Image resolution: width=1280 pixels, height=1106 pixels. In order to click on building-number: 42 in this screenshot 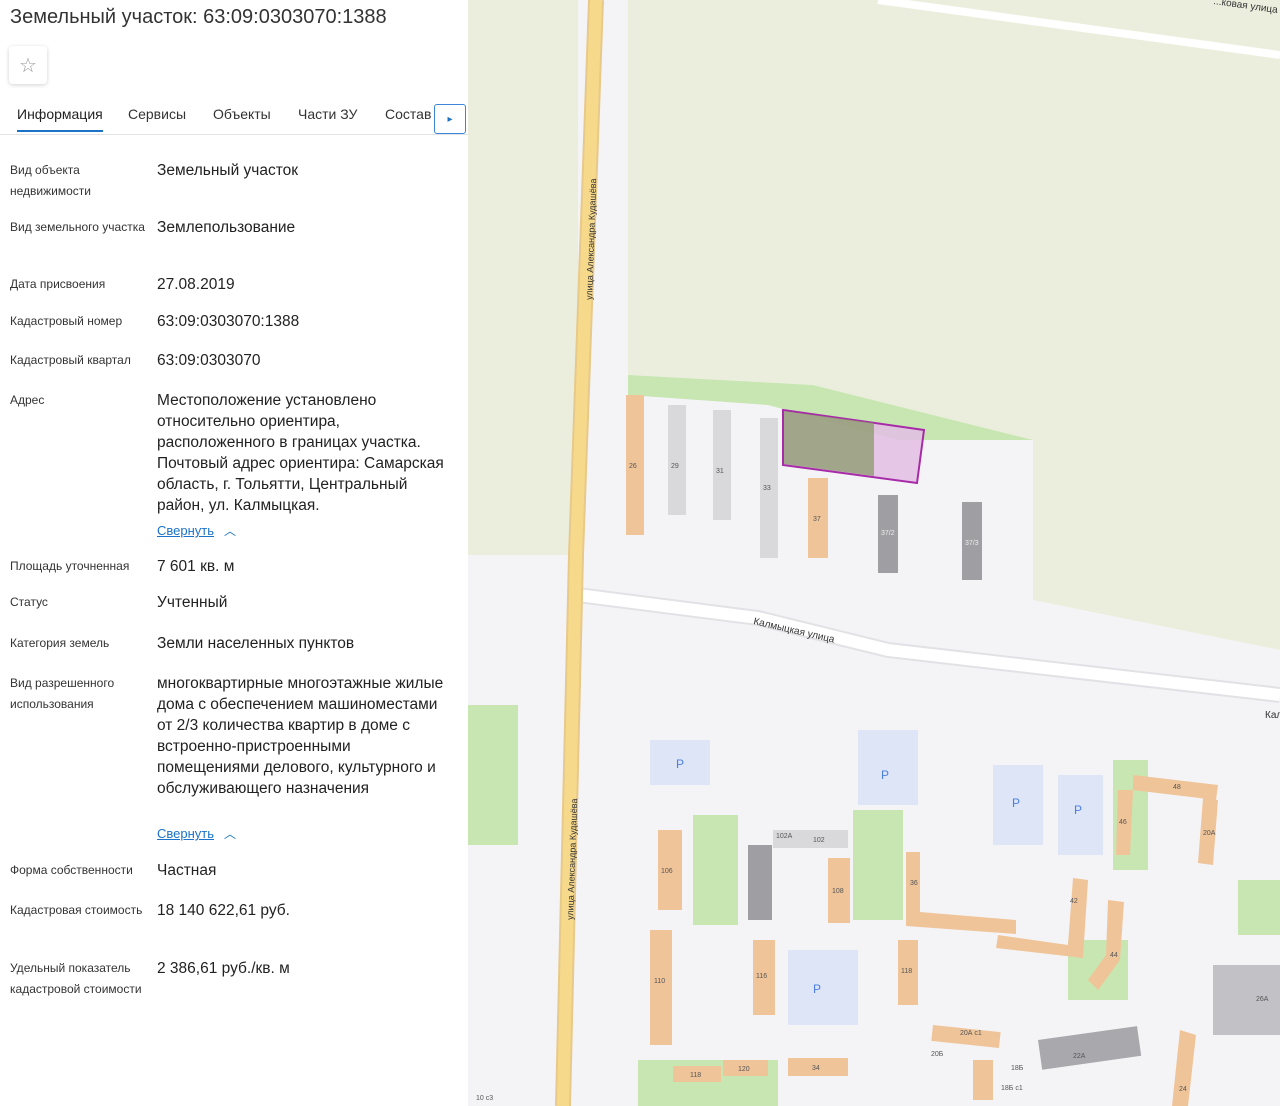, I will do `click(1074, 901)`.